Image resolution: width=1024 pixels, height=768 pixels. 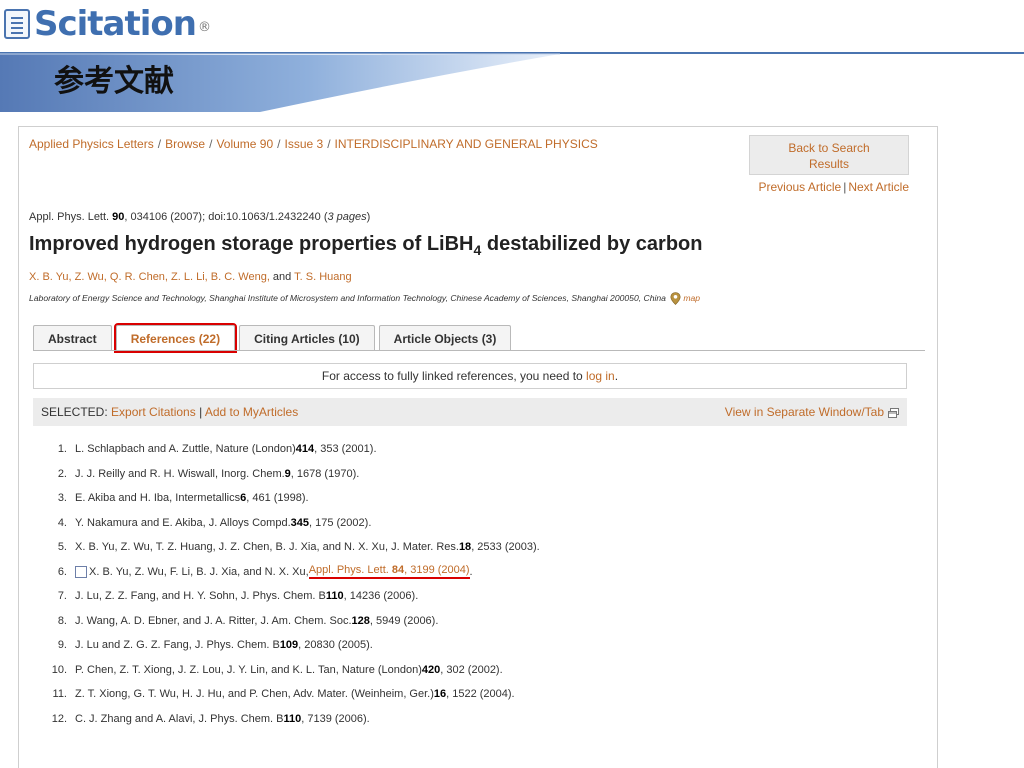 What do you see at coordinates (675, 298) in the screenshot?
I see `map-pin-icon` at bounding box center [675, 298].